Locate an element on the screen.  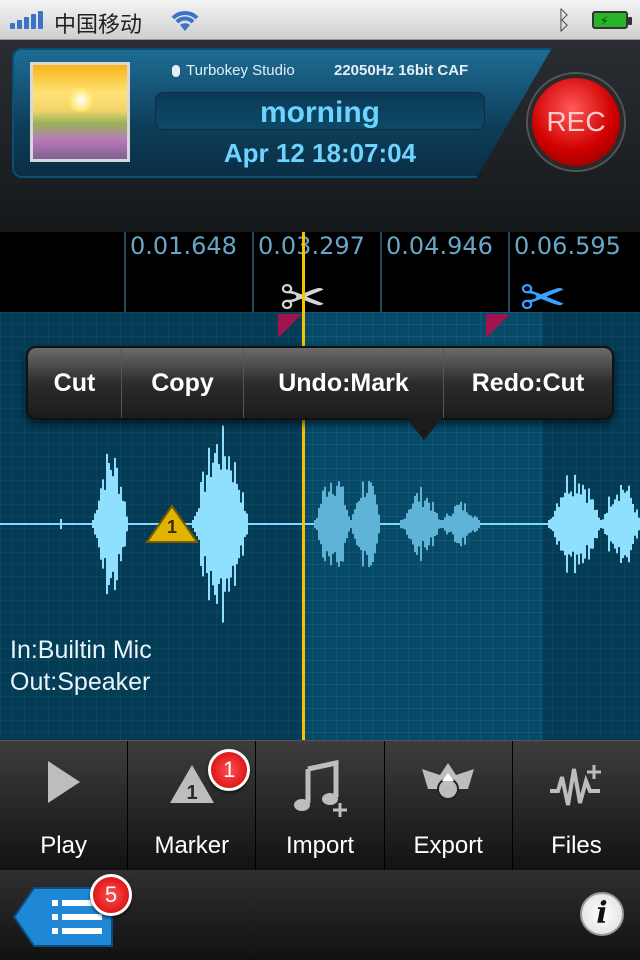
svg-text: 1 is located at coordinates (191, 793).